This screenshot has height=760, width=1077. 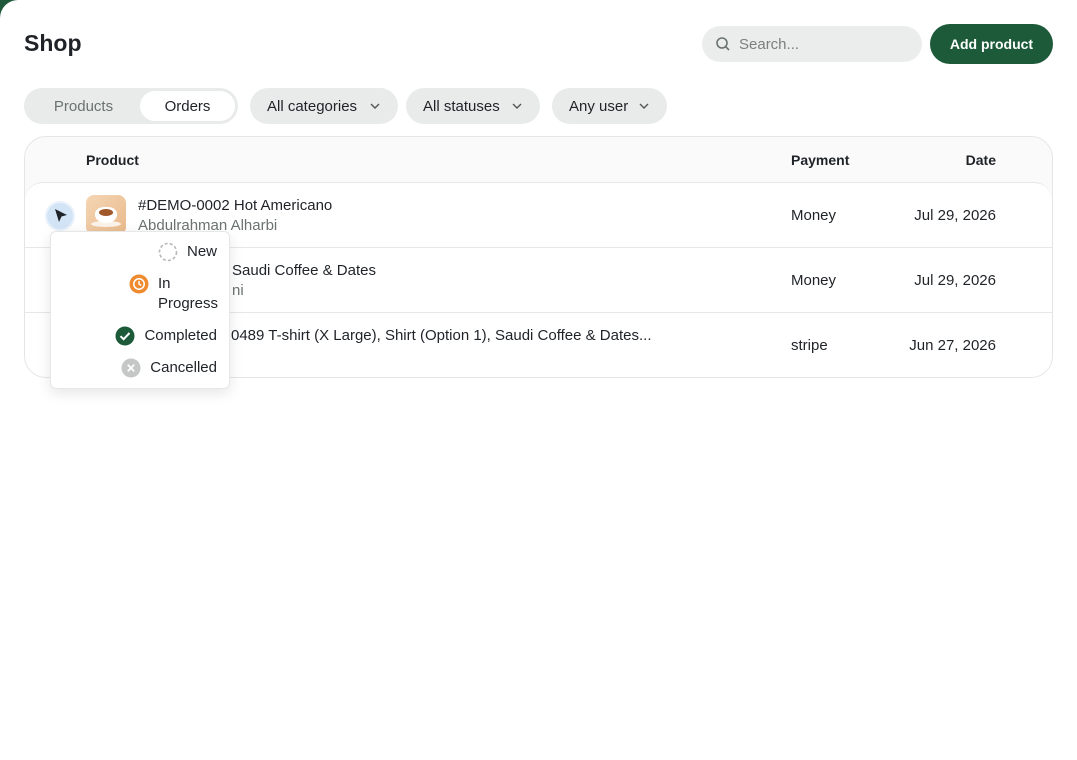 What do you see at coordinates (991, 44) in the screenshot?
I see `add-product-button: Add product` at bounding box center [991, 44].